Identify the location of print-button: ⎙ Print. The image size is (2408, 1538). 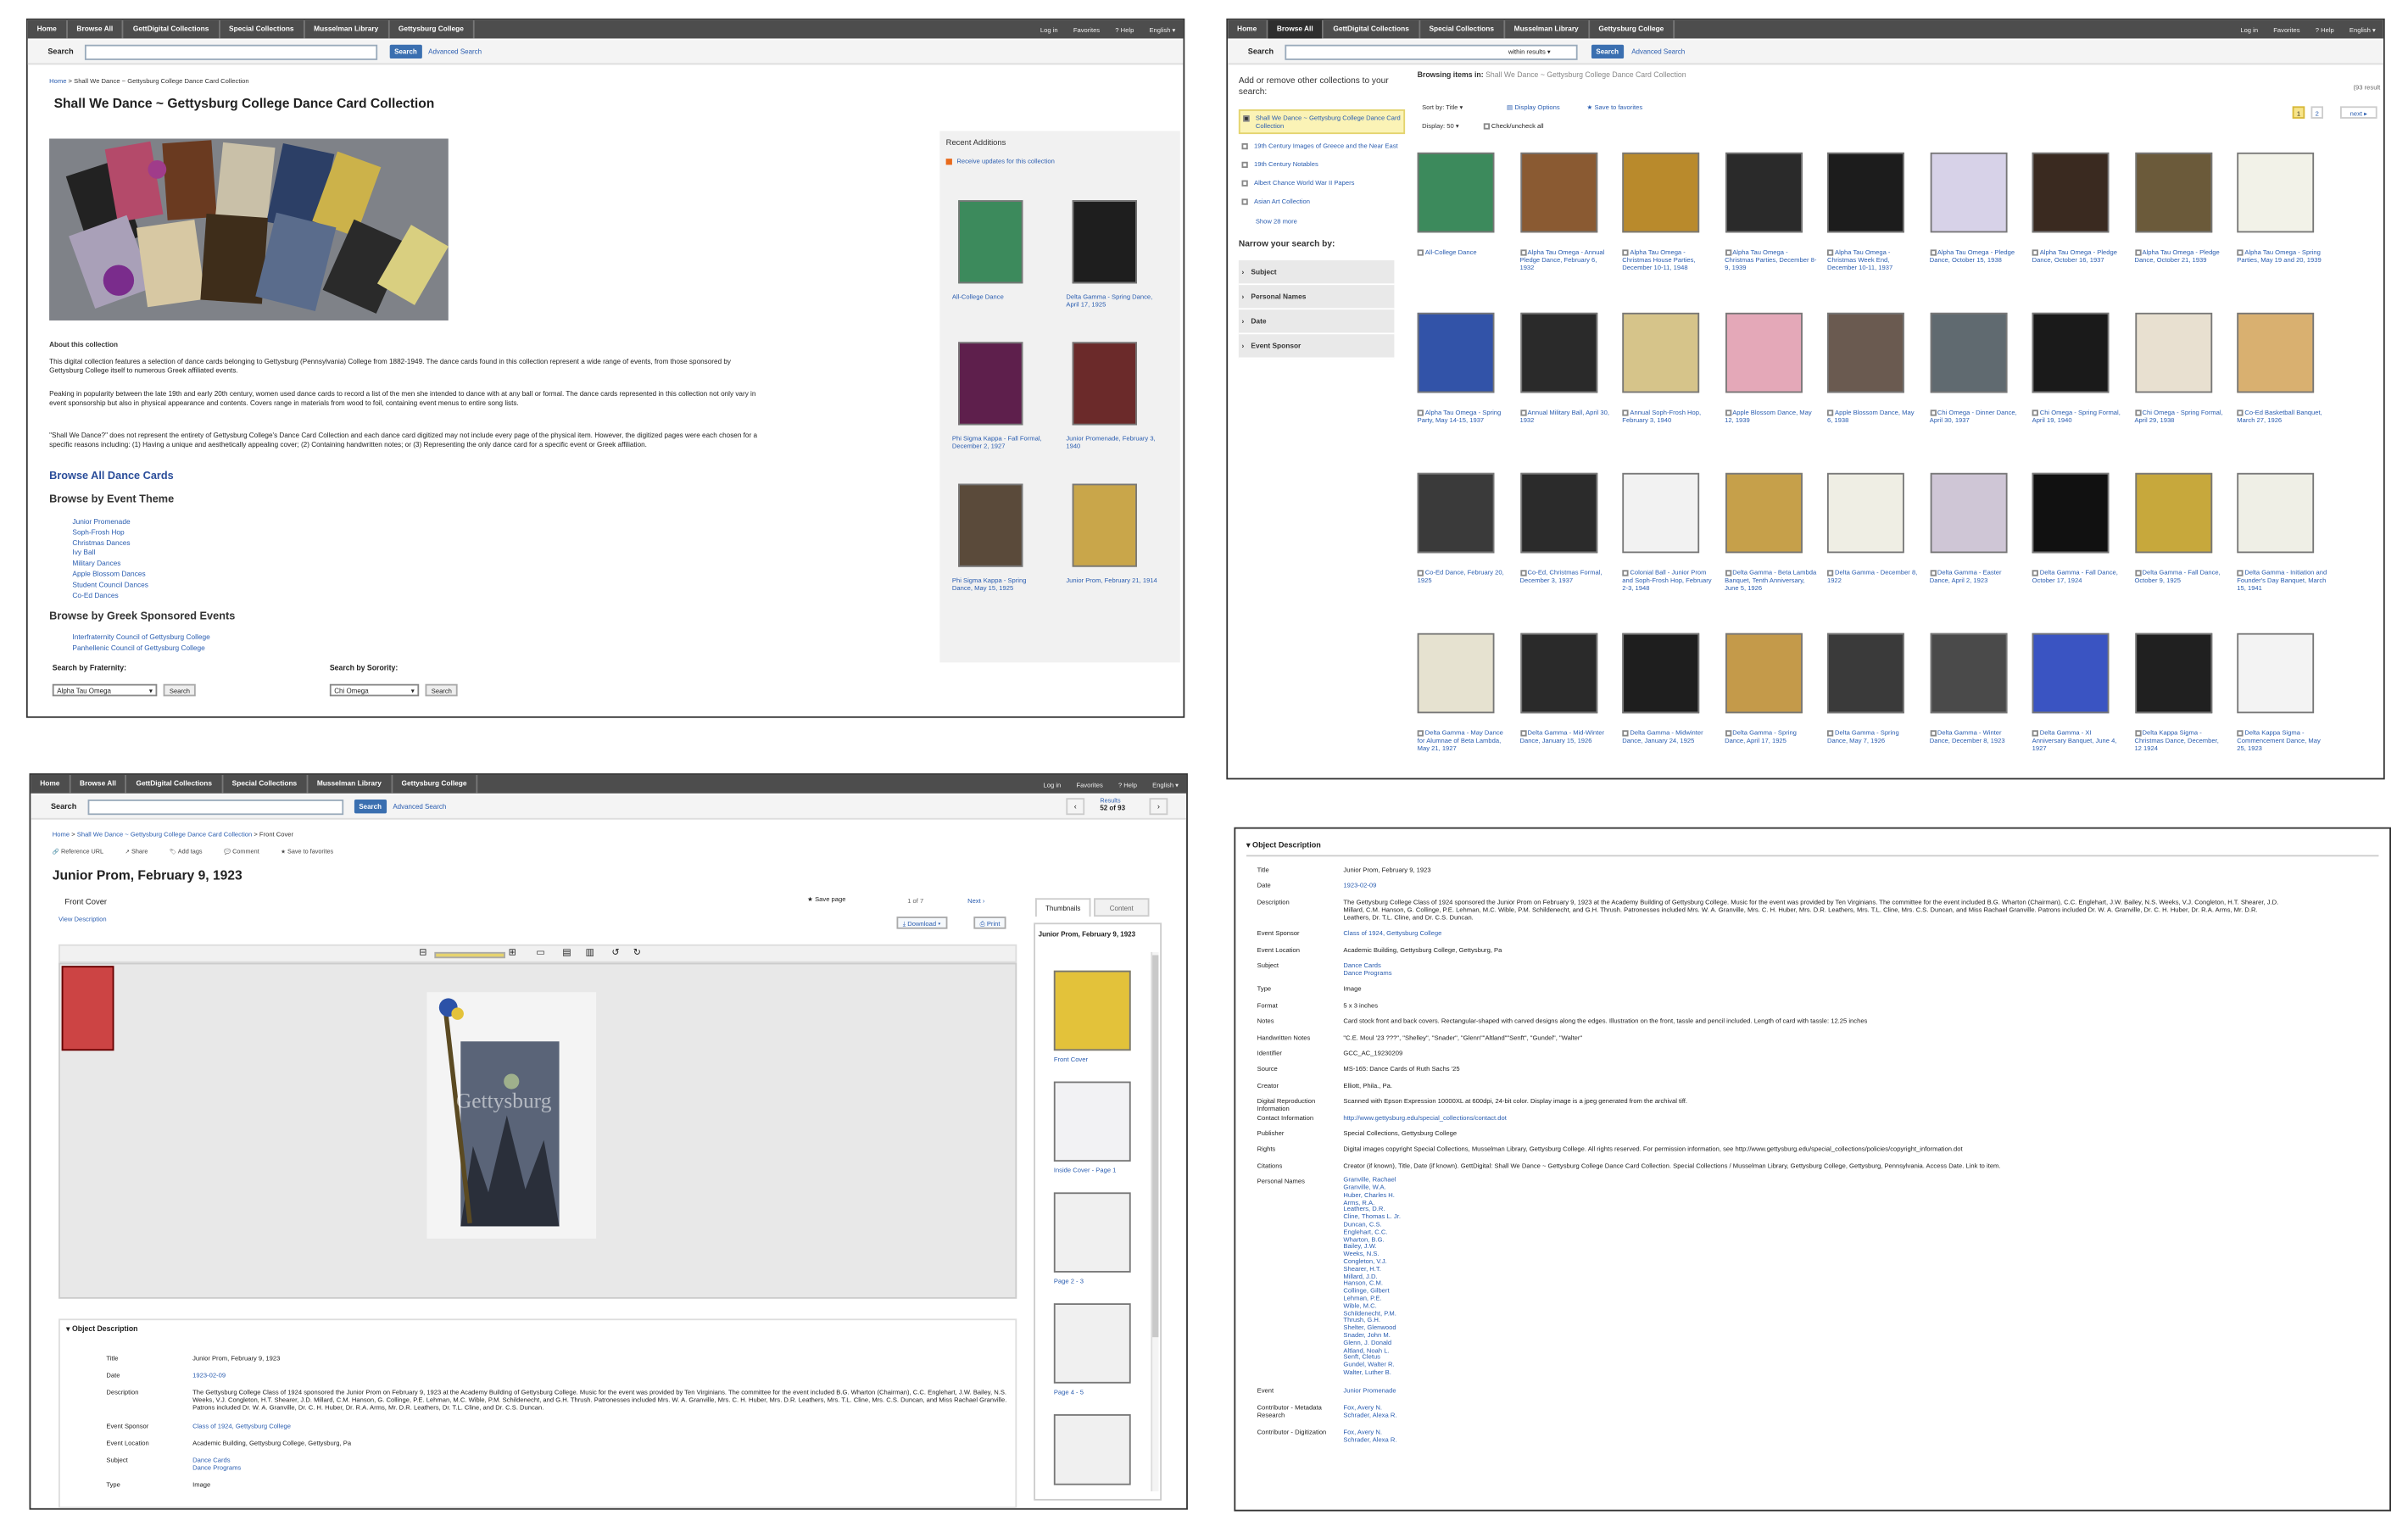
(990, 923).